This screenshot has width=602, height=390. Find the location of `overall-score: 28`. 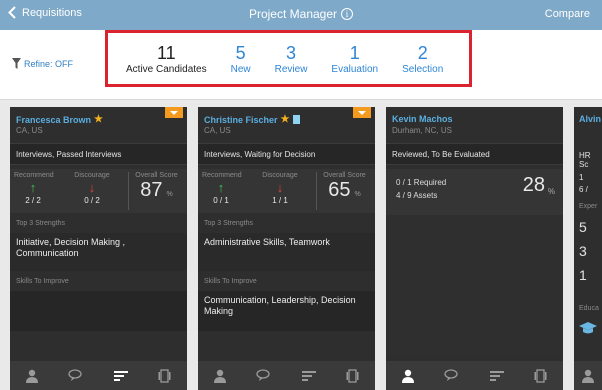

overall-score: 28 is located at coordinates (533, 185).